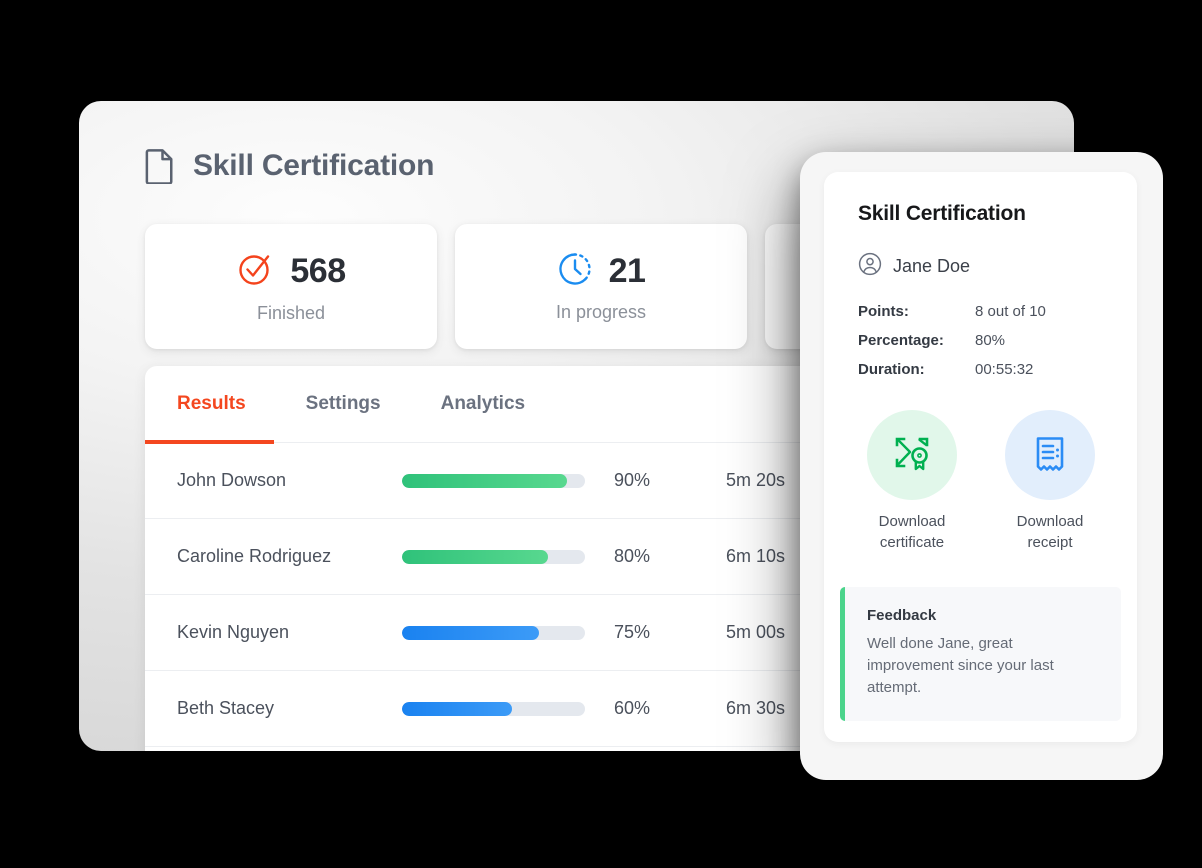 This screenshot has height=868, width=1202. What do you see at coordinates (990, 340) in the screenshot?
I see `meta-value: 80%` at bounding box center [990, 340].